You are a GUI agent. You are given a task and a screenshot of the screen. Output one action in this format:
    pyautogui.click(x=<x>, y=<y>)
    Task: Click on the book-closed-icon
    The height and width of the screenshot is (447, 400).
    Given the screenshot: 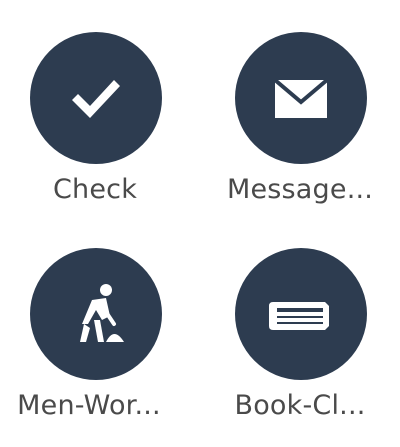 What is the action you would take?
    pyautogui.click(x=299, y=316)
    